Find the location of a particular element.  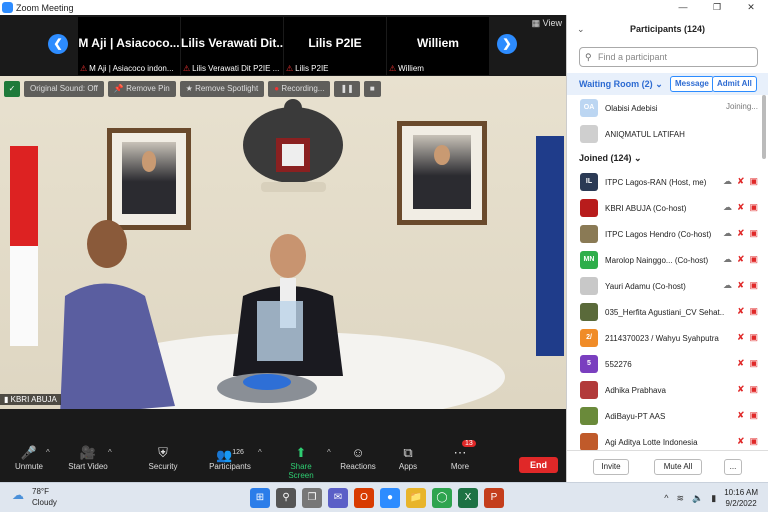

weather-widget: ☁ 78°F Cloudy is located at coordinates (34, 497).